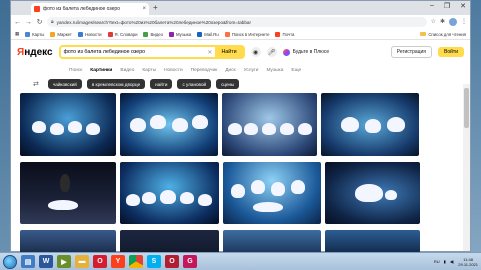 This screenshot has height=270, width=481. I want to click on forward-icon: →, so click(28, 22).